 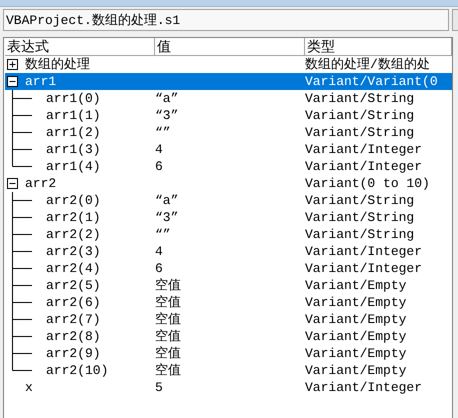 What do you see at coordinates (228, 302) in the screenshot?
I see `variable-row: arr2(6) 空值 Variant/Empty` at bounding box center [228, 302].